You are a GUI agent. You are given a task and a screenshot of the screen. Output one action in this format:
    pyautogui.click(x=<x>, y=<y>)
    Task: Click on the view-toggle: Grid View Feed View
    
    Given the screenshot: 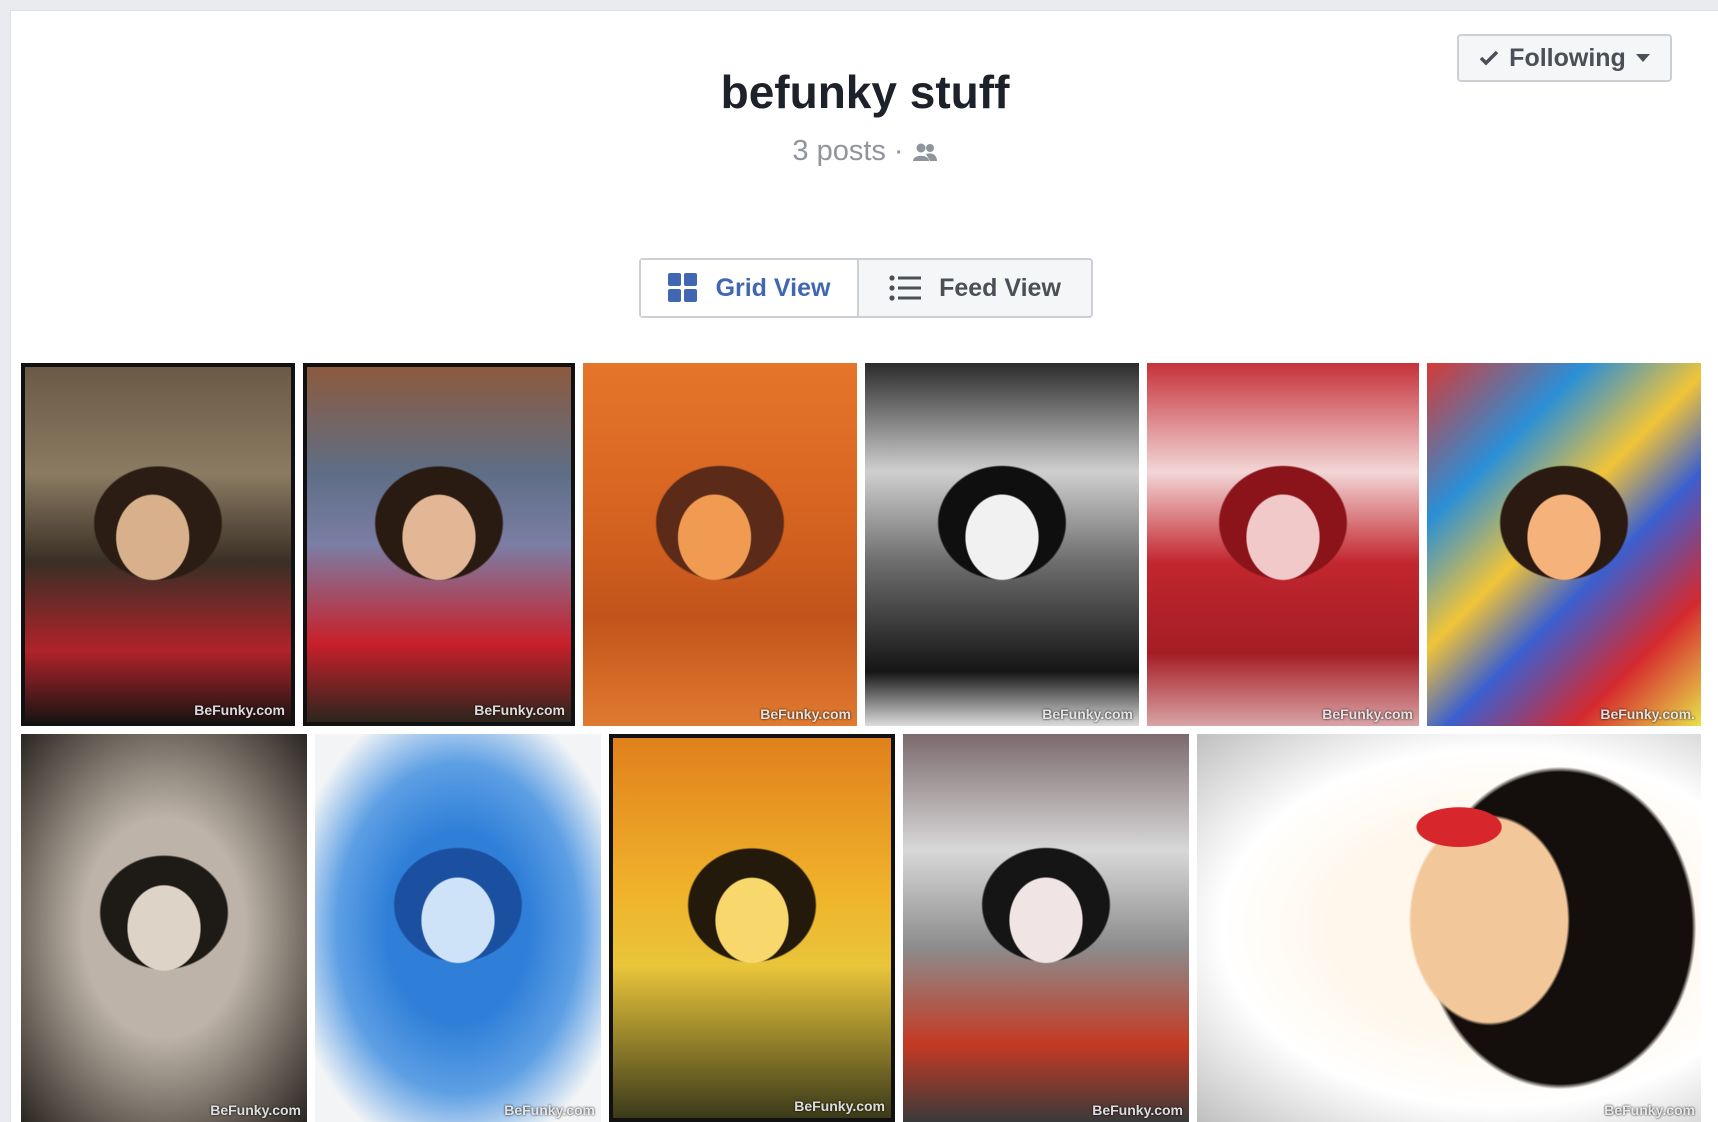 What is the action you would take?
    pyautogui.click(x=866, y=288)
    